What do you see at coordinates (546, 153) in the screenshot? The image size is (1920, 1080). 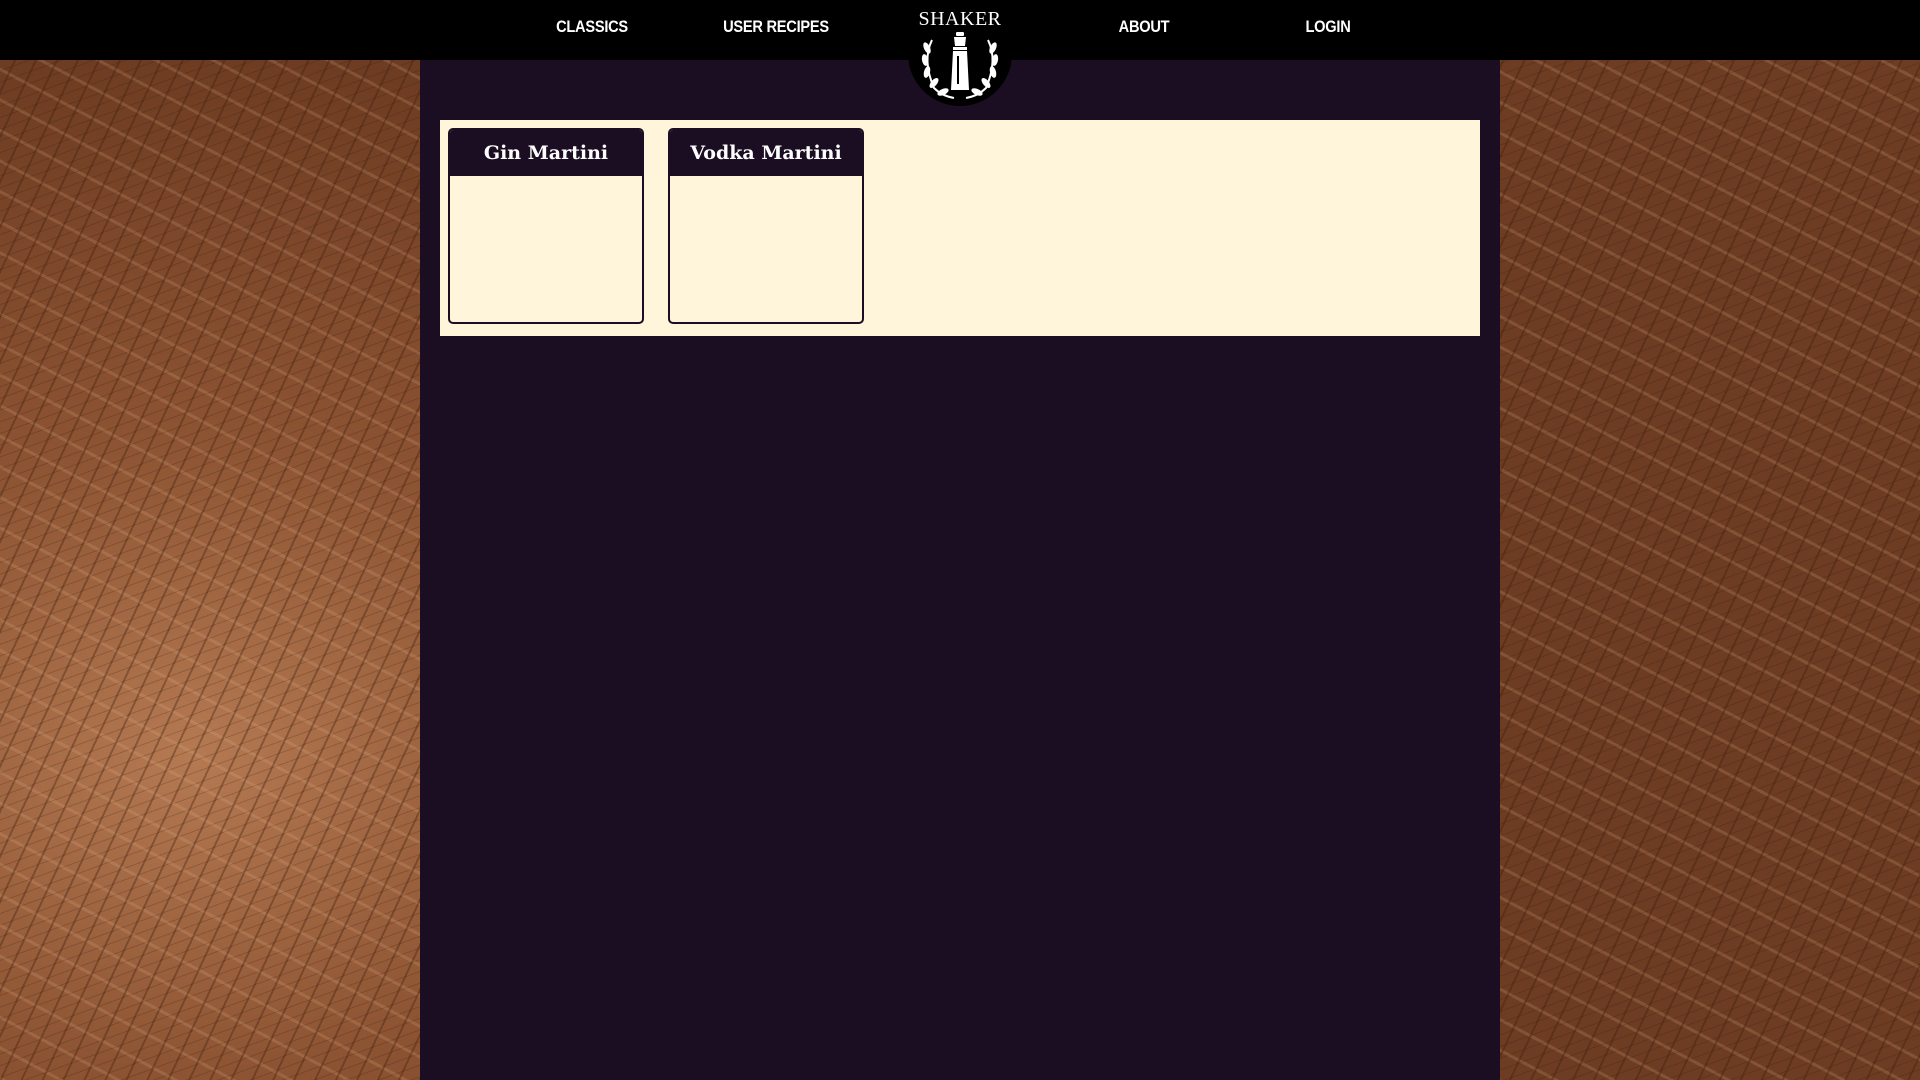 I see `recipe-card-title: Gin Martini` at bounding box center [546, 153].